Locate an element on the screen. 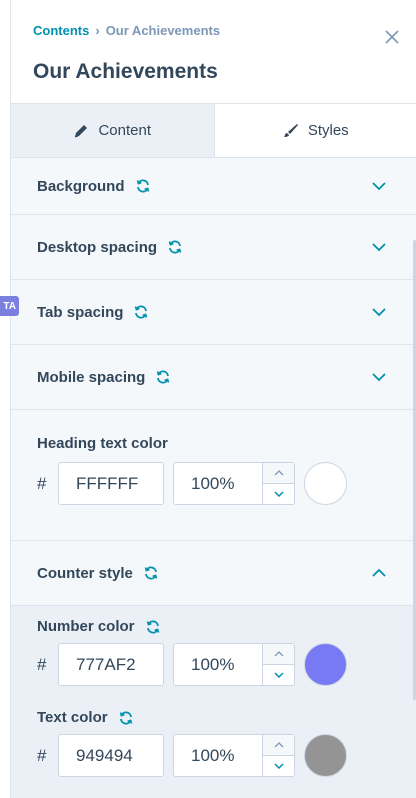  tab-styles: Styles is located at coordinates (315, 130).